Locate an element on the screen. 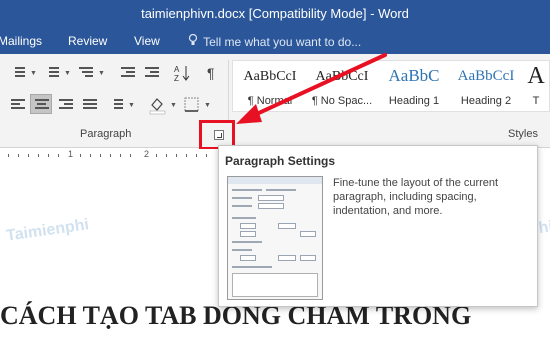 This screenshot has width=550, height=347. numbering-icon is located at coordinates (52, 73).